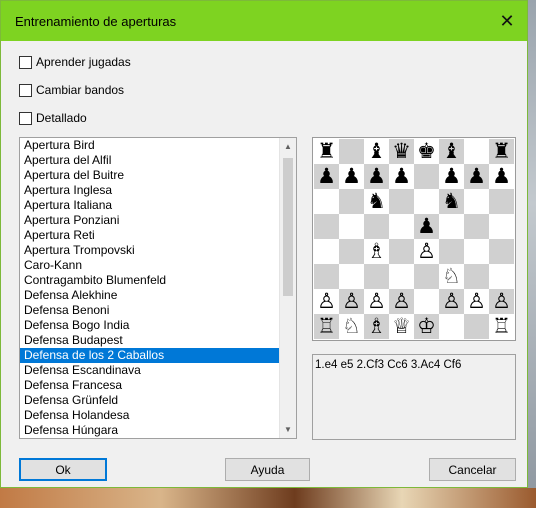 The height and width of the screenshot is (508, 536). Describe the element at coordinates (150, 325) in the screenshot. I see `list-item: Defensa Bogo India` at that location.